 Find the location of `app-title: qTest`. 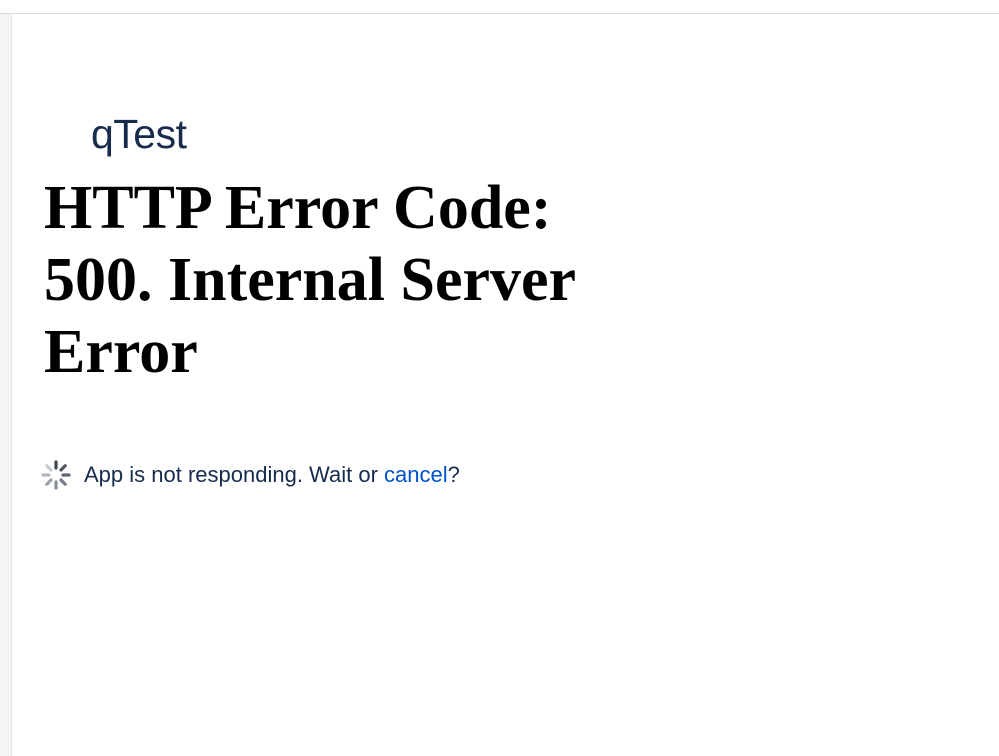

app-title: qTest is located at coordinates (139, 134).